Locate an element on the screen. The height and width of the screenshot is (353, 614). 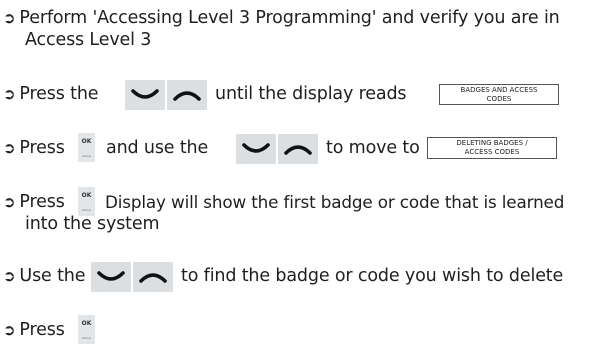
step-5-text: Use the is located at coordinates (52, 276).